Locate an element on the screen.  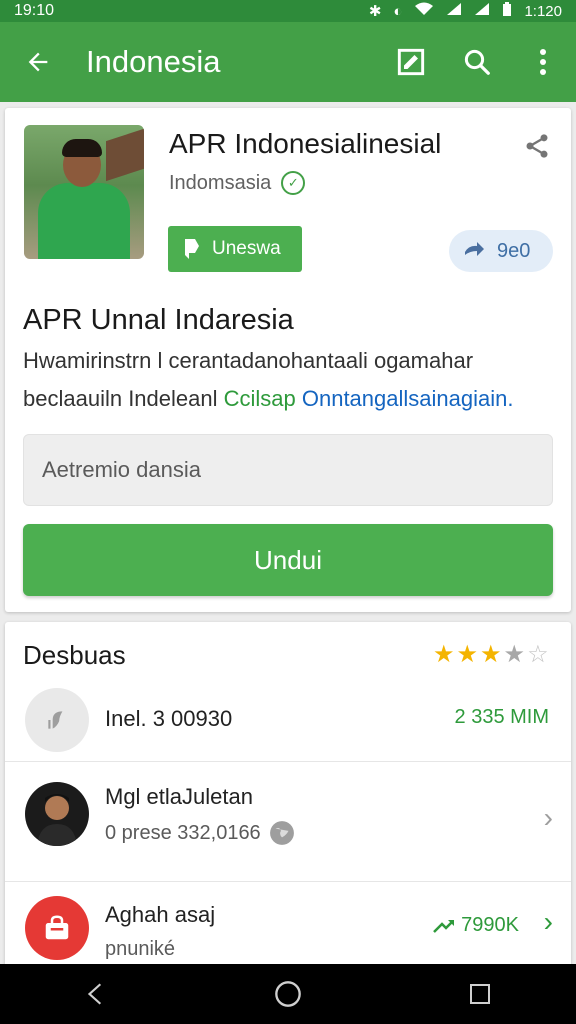
description-blue-link: Onntangallsainagiain. is located at coordinates (405, 398).